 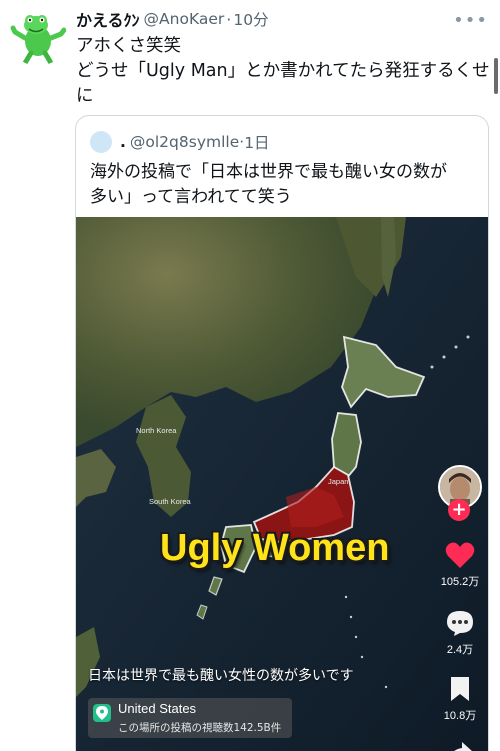 I want to click on share-icon, so click(x=460, y=744).